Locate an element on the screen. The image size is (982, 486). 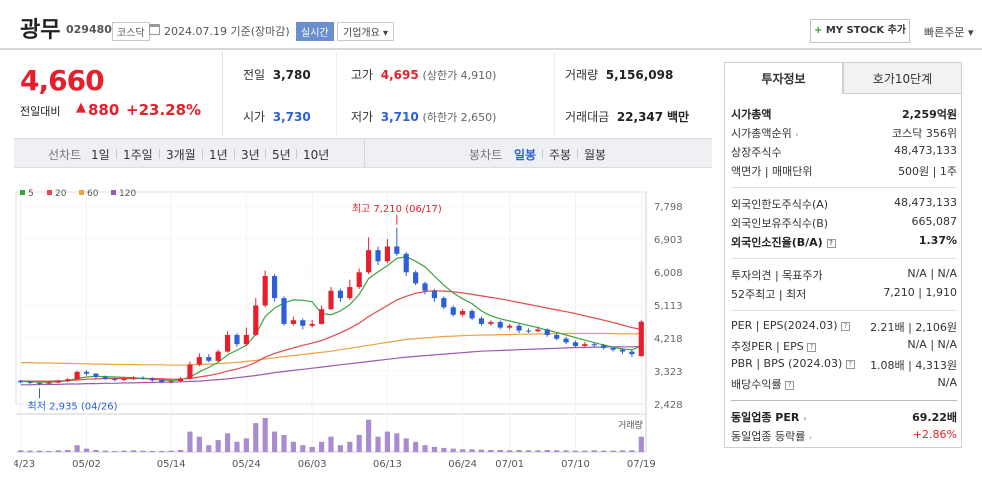
info-row: 동일업종 등락률 › +2.86% is located at coordinates (844, 437).